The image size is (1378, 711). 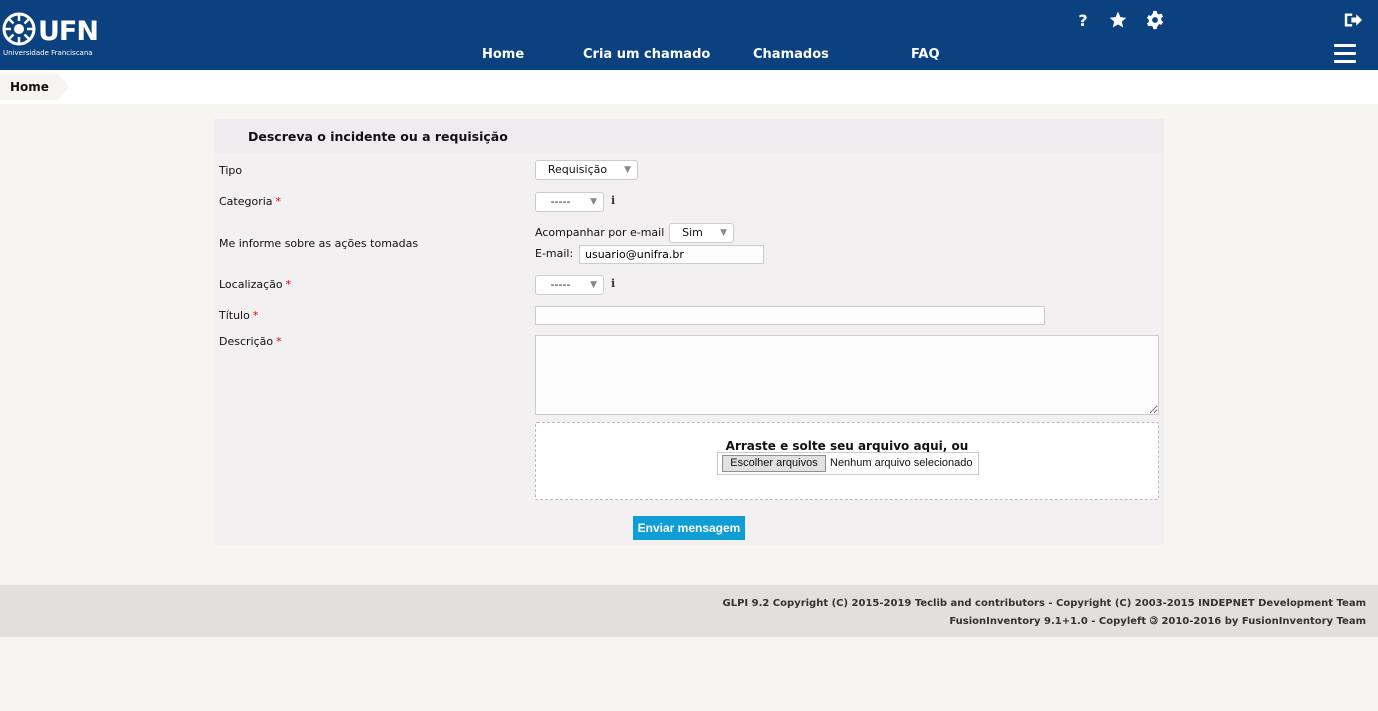 I want to click on location-label: Localização *, so click(x=255, y=284).